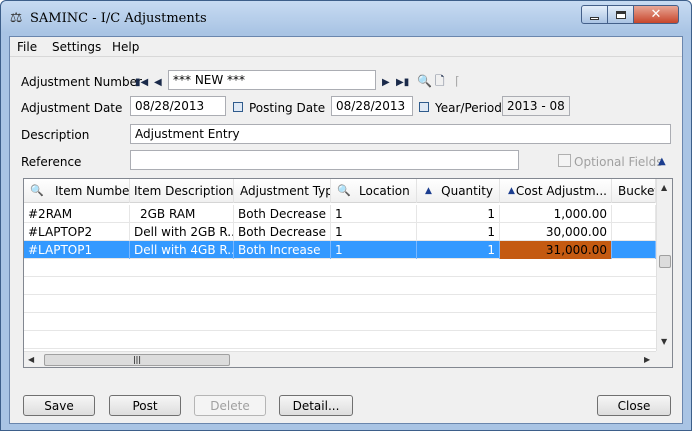  What do you see at coordinates (16, 18) in the screenshot?
I see `scales-icon: ⚖` at bounding box center [16, 18].